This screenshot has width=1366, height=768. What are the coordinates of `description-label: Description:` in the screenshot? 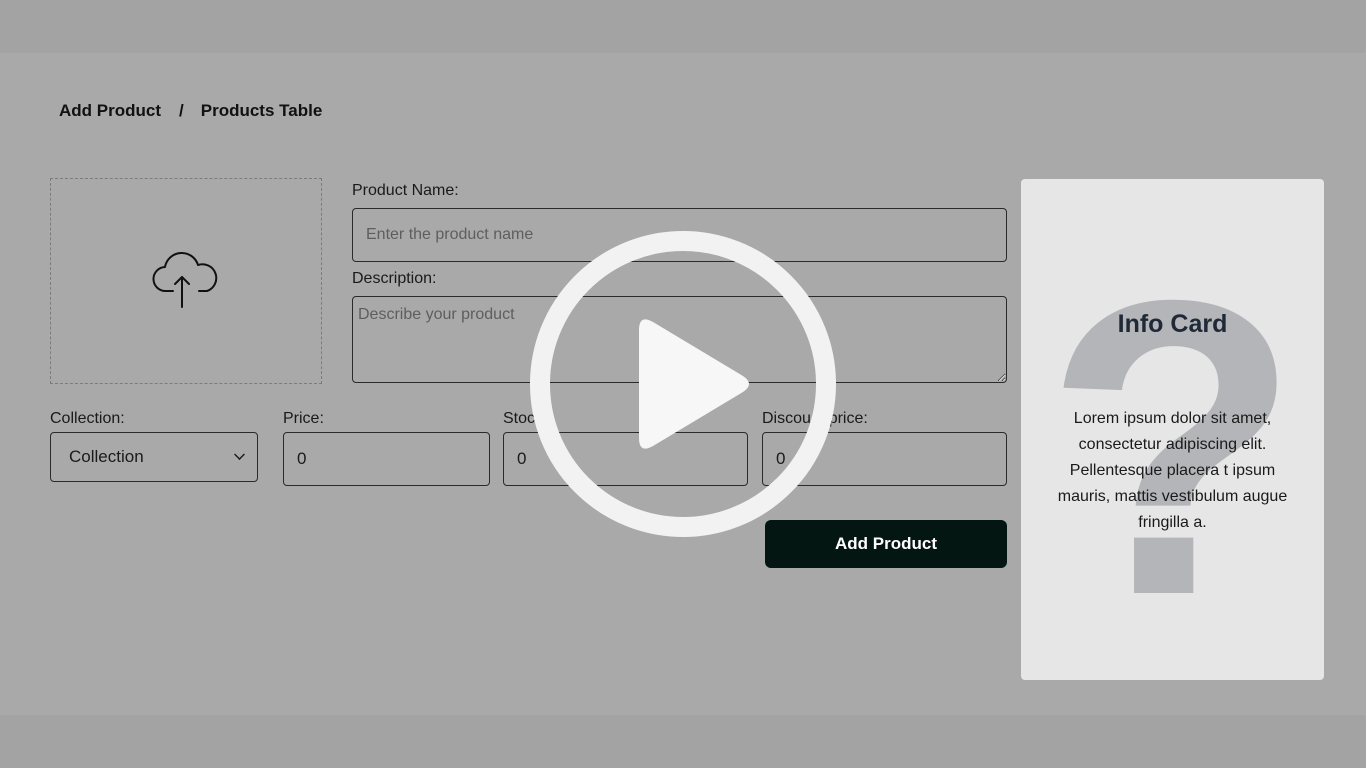 It's located at (394, 278).